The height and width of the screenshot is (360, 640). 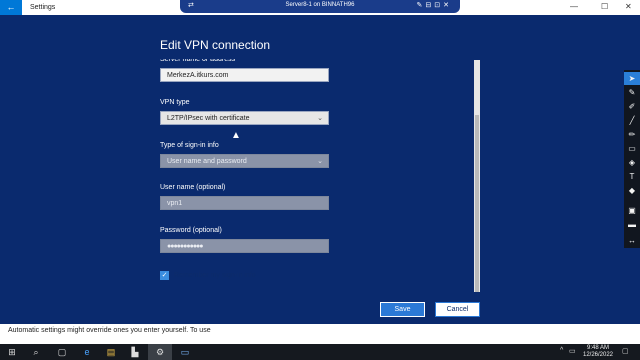 I want to click on remote-window-controls: ✎⊟⊡✕, so click(x=434, y=5).